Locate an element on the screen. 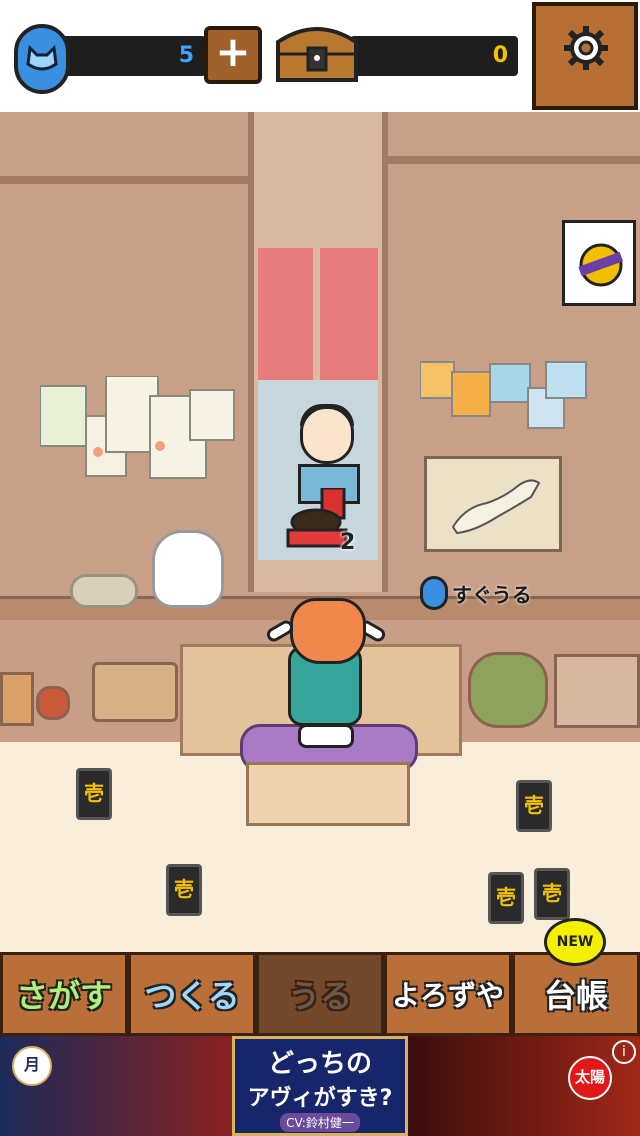 The image size is (640, 1136). treasure-chest-icon is located at coordinates (317, 55).